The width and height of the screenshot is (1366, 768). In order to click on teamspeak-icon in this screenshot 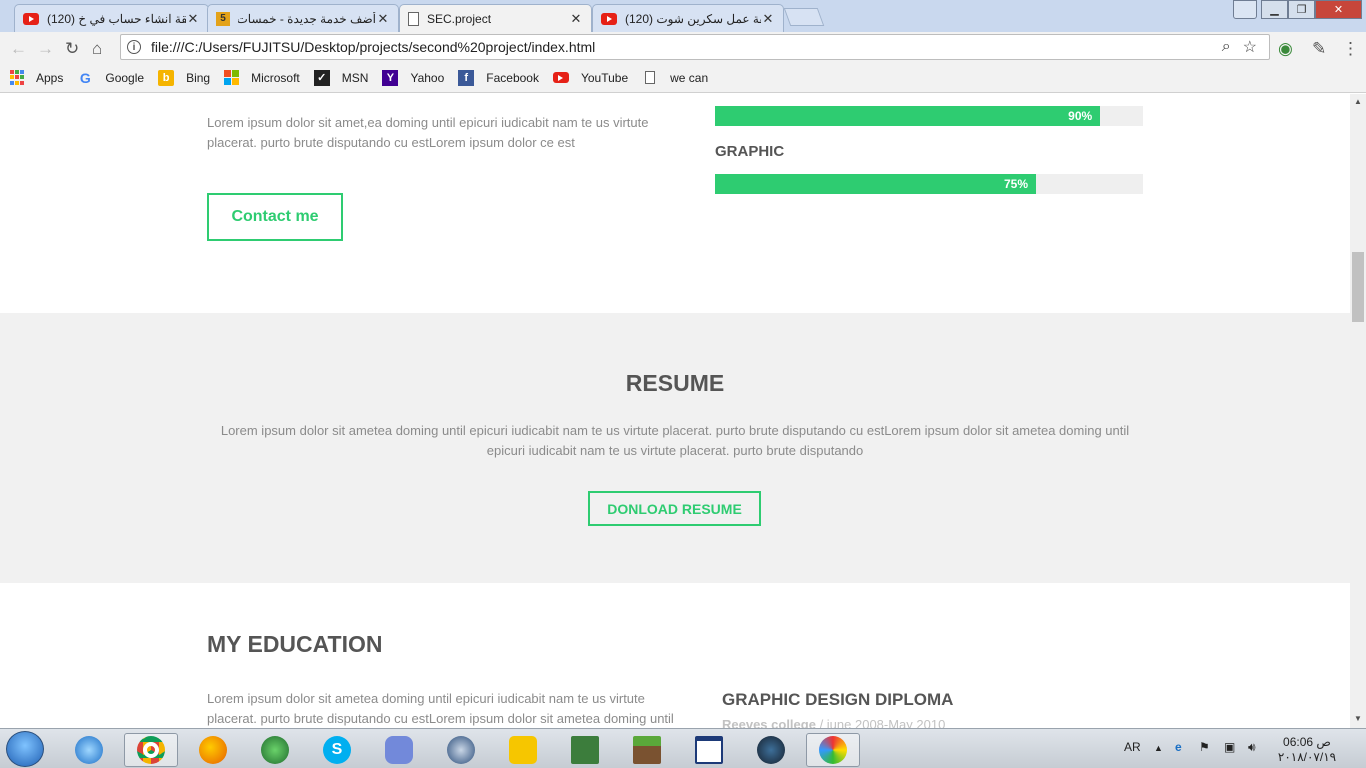, I will do `click(461, 750)`.